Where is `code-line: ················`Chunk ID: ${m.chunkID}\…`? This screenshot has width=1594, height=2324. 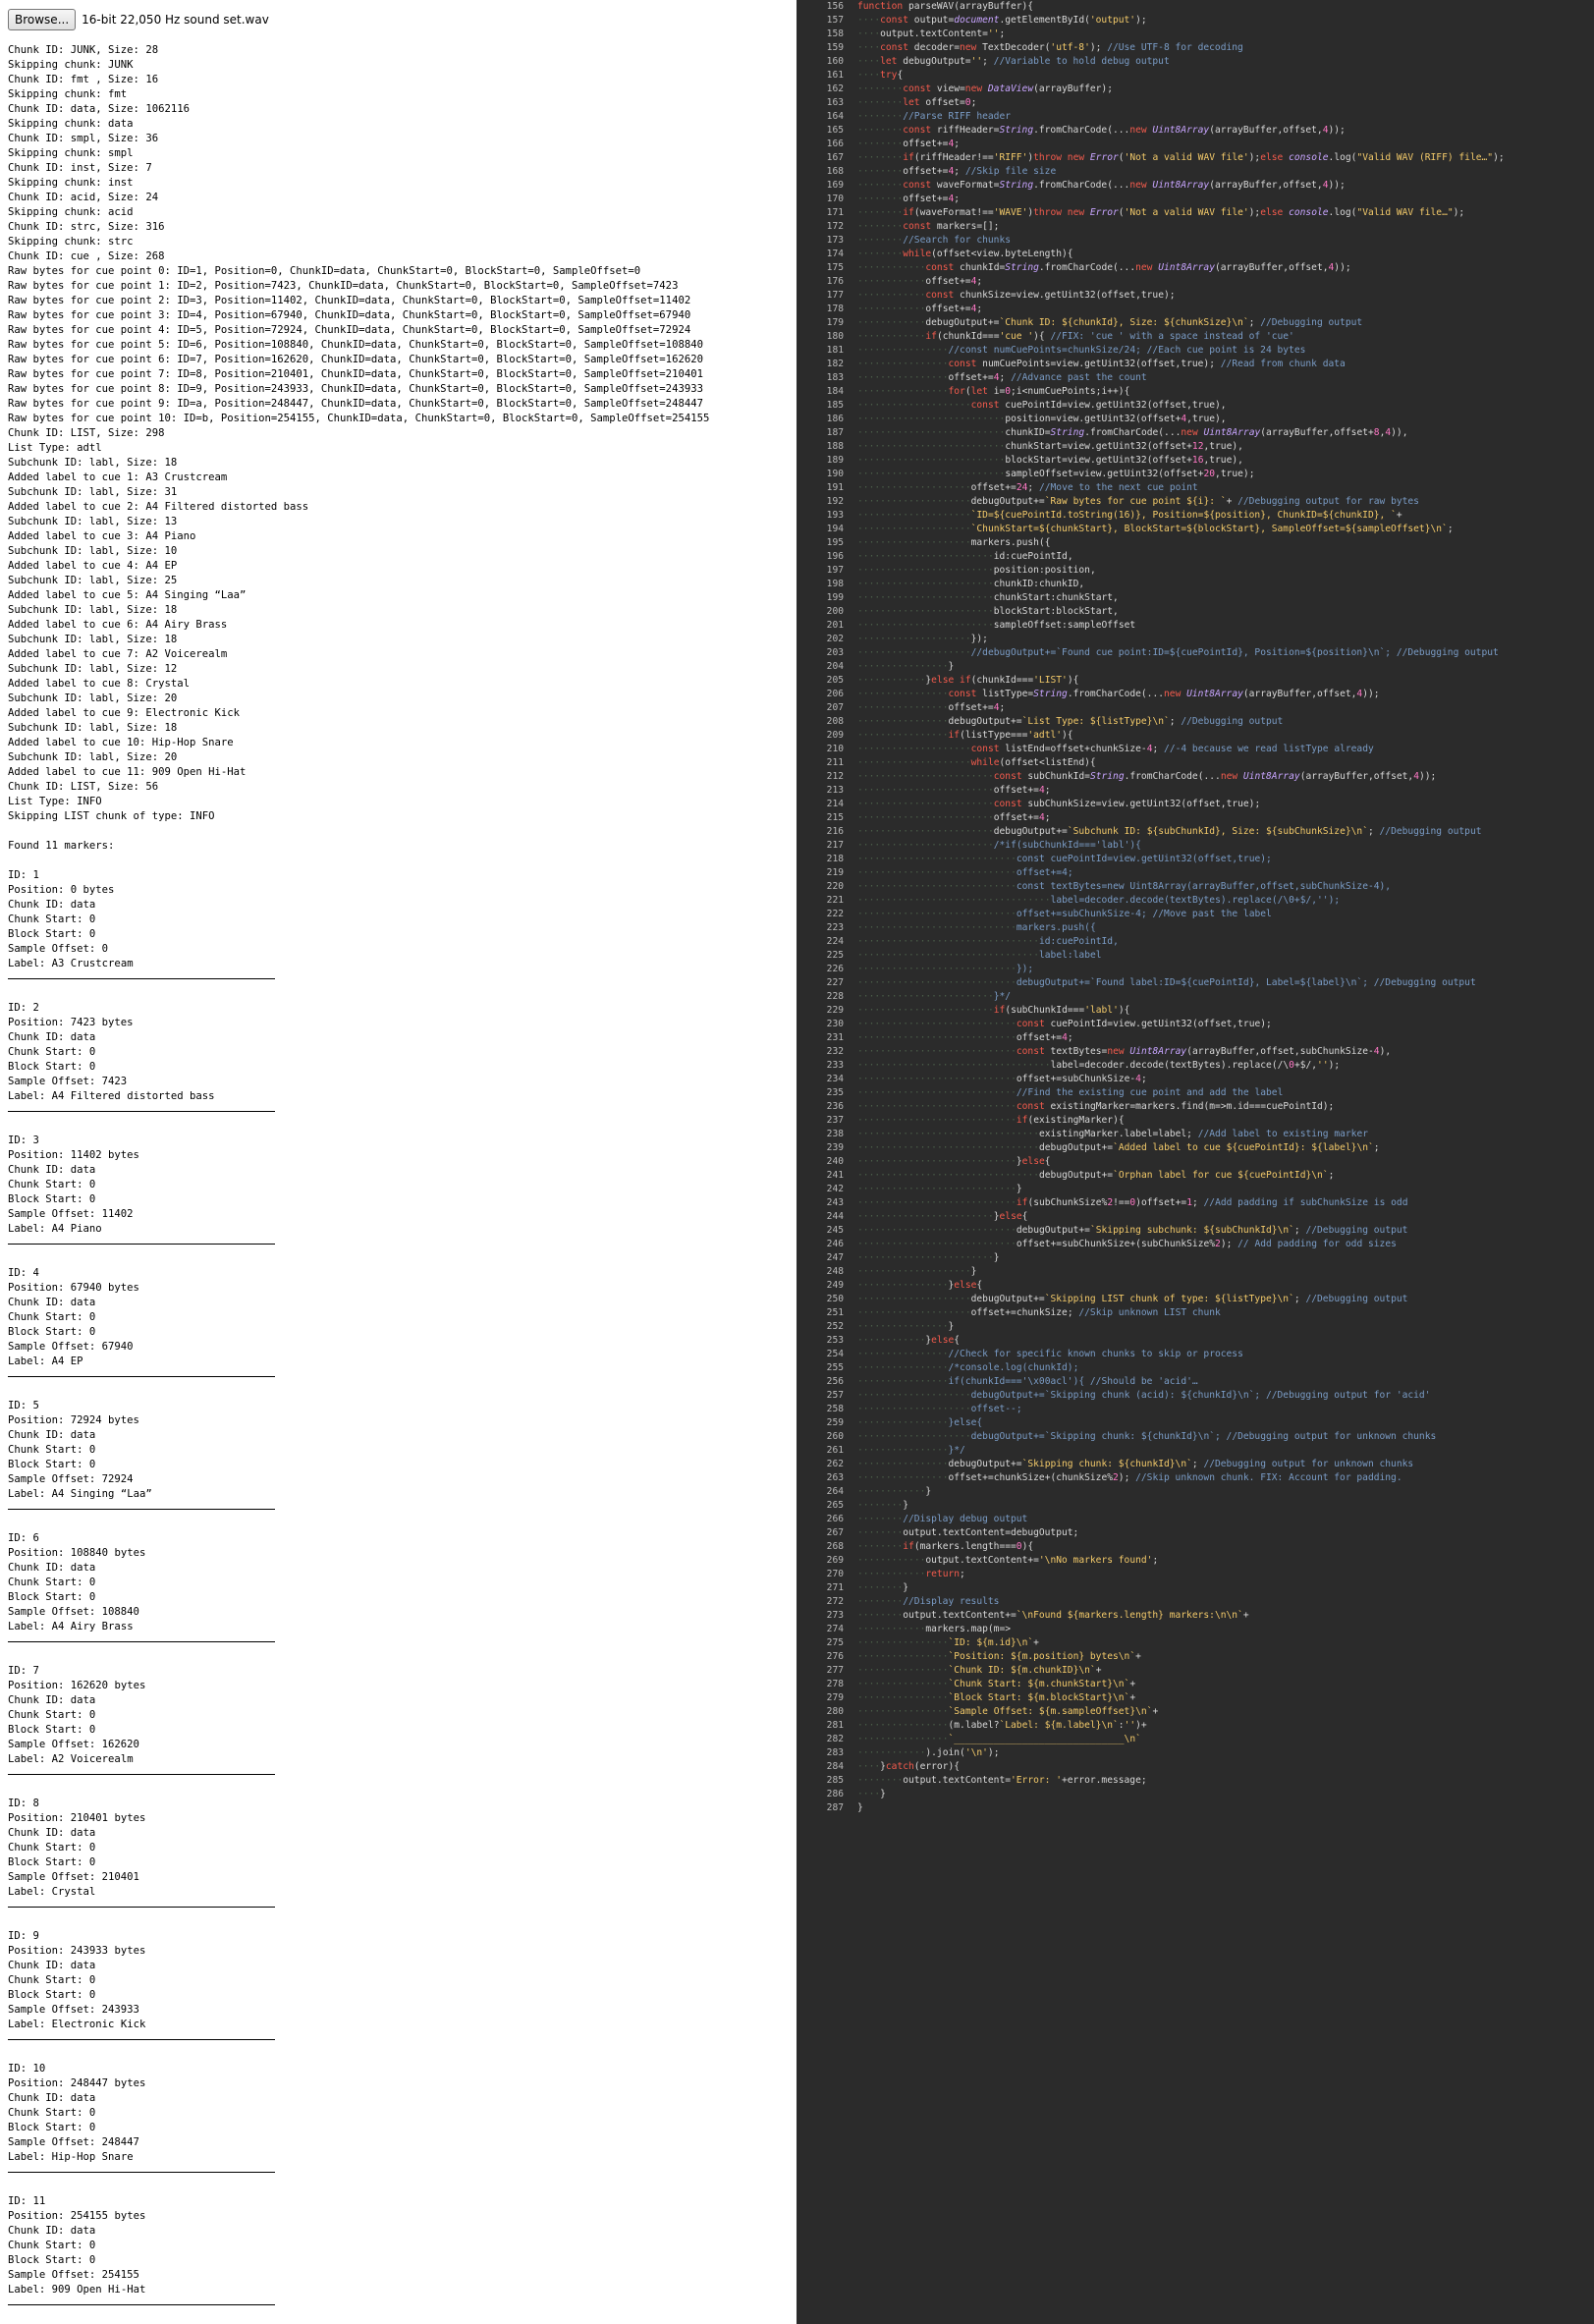
code-line: ················`Chunk ID: ${m.chunkID}\… is located at coordinates (979, 1671).